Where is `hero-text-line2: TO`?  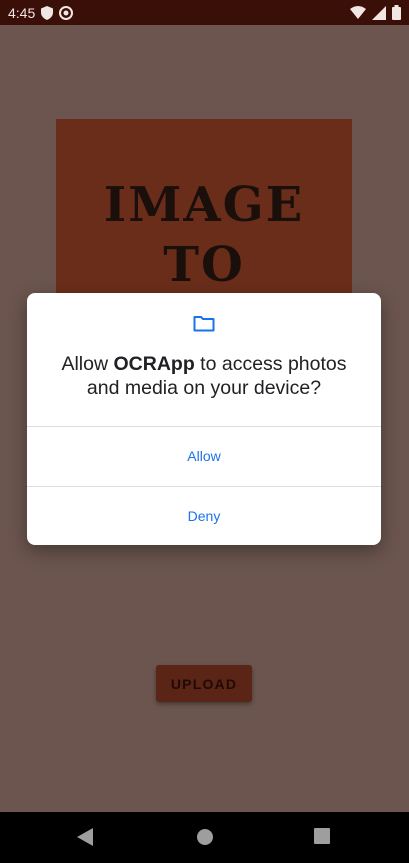 hero-text-line2: TO is located at coordinates (204, 265).